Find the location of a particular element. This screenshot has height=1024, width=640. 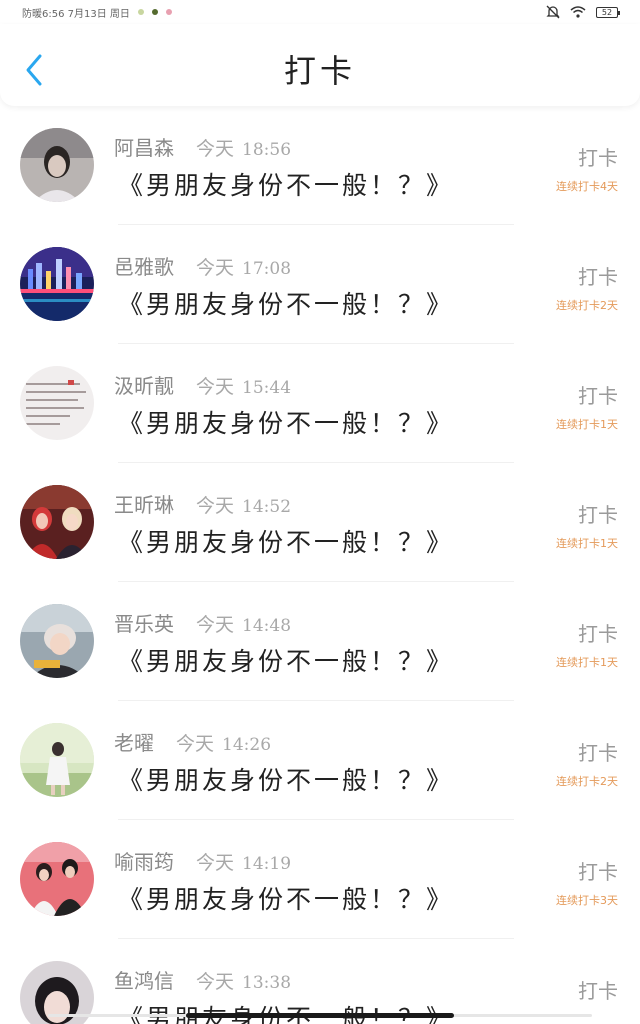

time-label: 15:44 is located at coordinates (267, 388).